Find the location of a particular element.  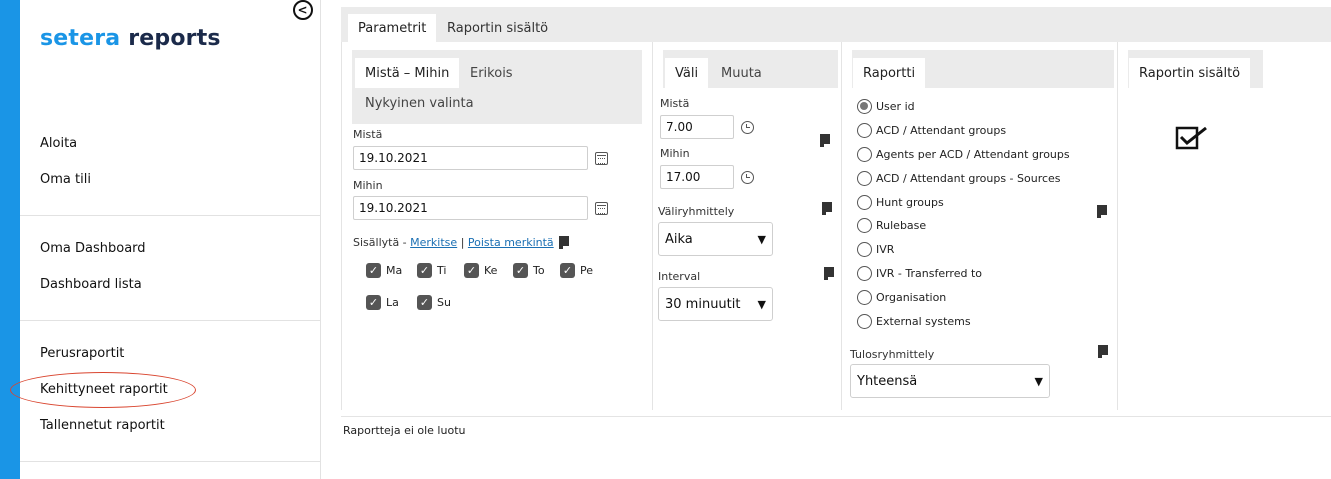

time-to-label: Mihin is located at coordinates (675, 153).